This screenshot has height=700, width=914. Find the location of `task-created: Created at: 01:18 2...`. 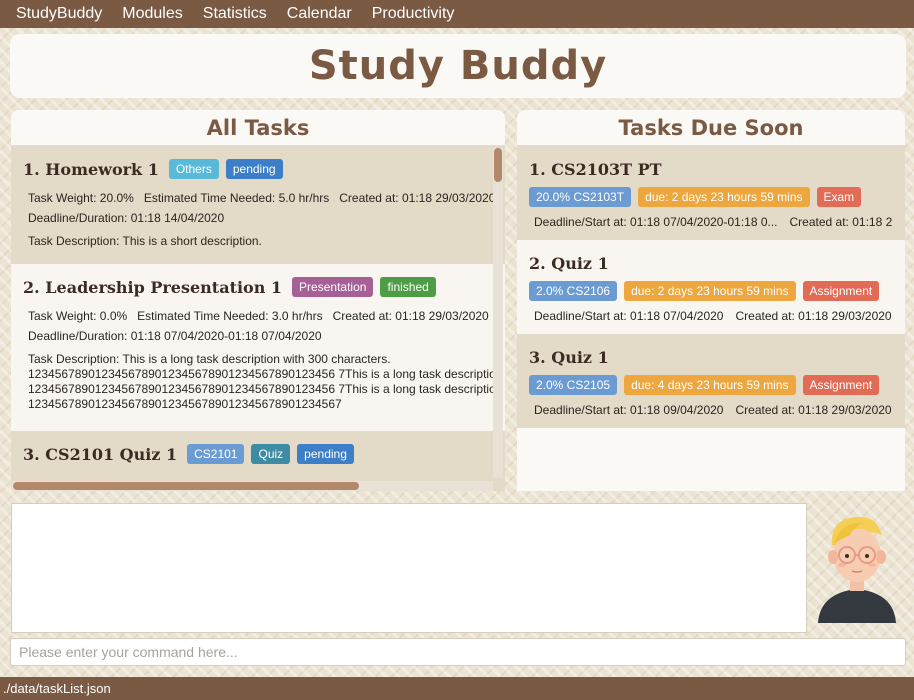

task-created: Created at: 01:18 2... is located at coordinates (841, 222).